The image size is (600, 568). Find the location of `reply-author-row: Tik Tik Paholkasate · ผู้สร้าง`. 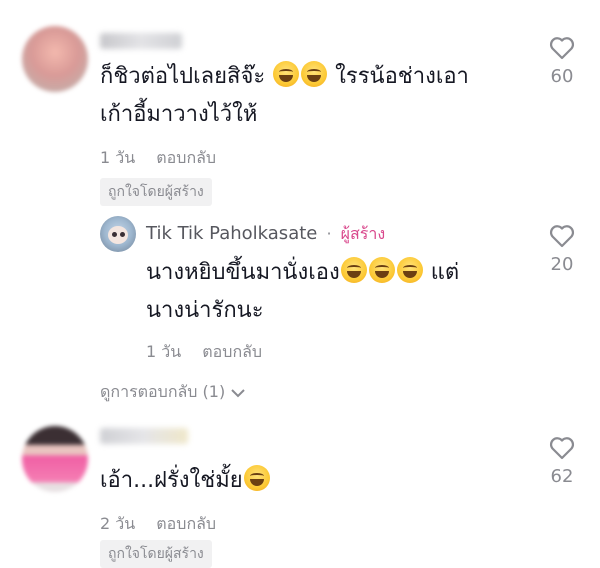

reply-author-row: Tik Tik Paholkasate · ผู้สร้าง is located at coordinates (265, 234).